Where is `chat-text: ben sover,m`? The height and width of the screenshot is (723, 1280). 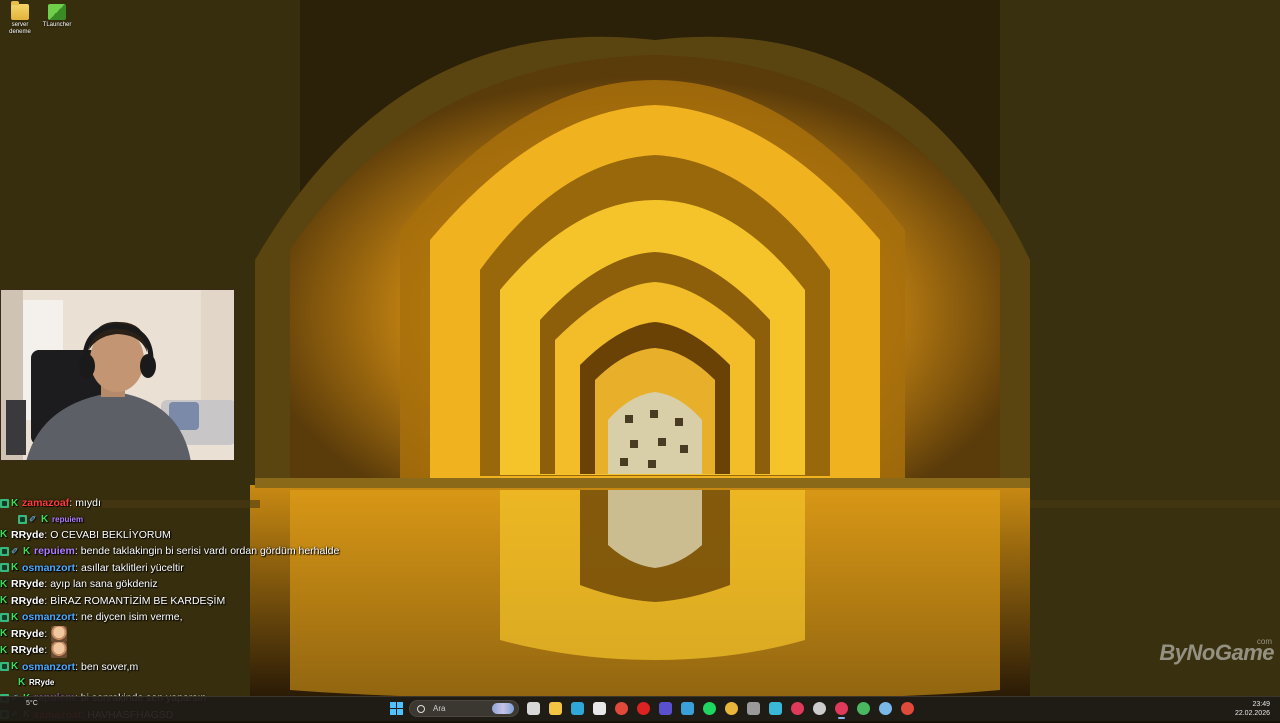
chat-text: ben sover,m is located at coordinates (109, 667).